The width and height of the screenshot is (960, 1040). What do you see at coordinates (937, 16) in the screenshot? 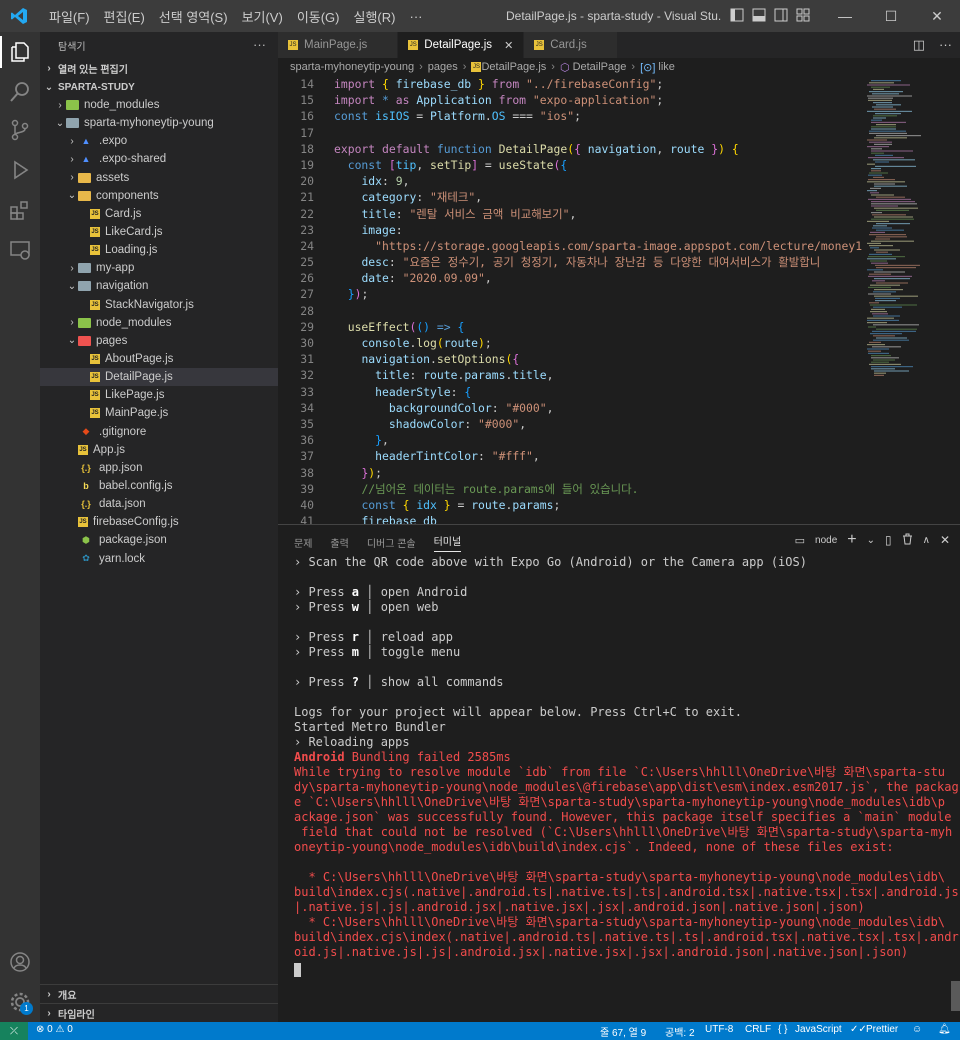
I see `close-window-button: ✕` at bounding box center [937, 16].